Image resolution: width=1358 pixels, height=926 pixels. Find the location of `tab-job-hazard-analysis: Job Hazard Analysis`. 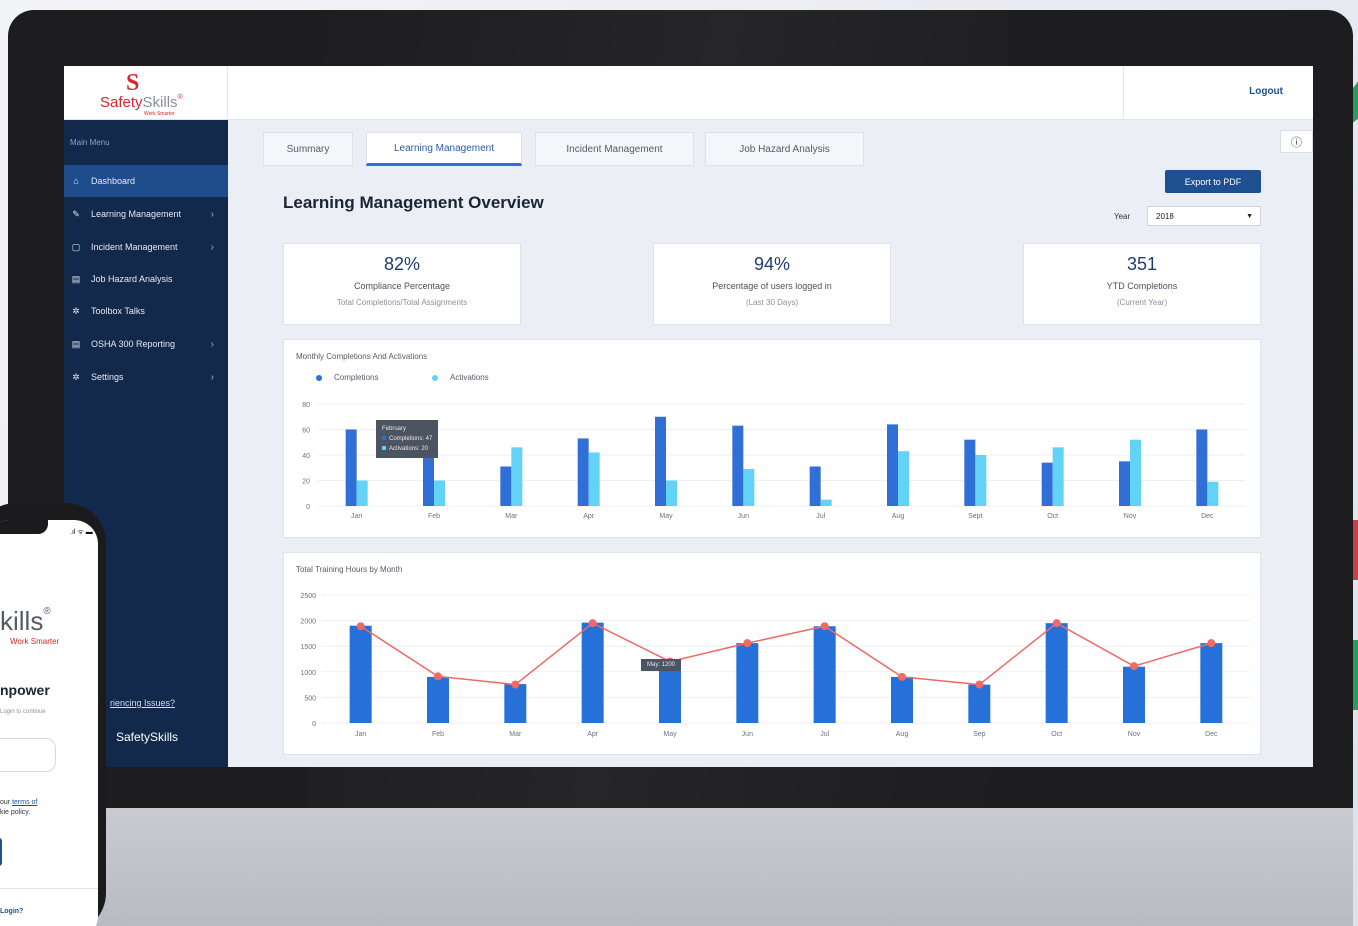

tab-job-hazard-analysis: Job Hazard Analysis is located at coordinates (784, 149).